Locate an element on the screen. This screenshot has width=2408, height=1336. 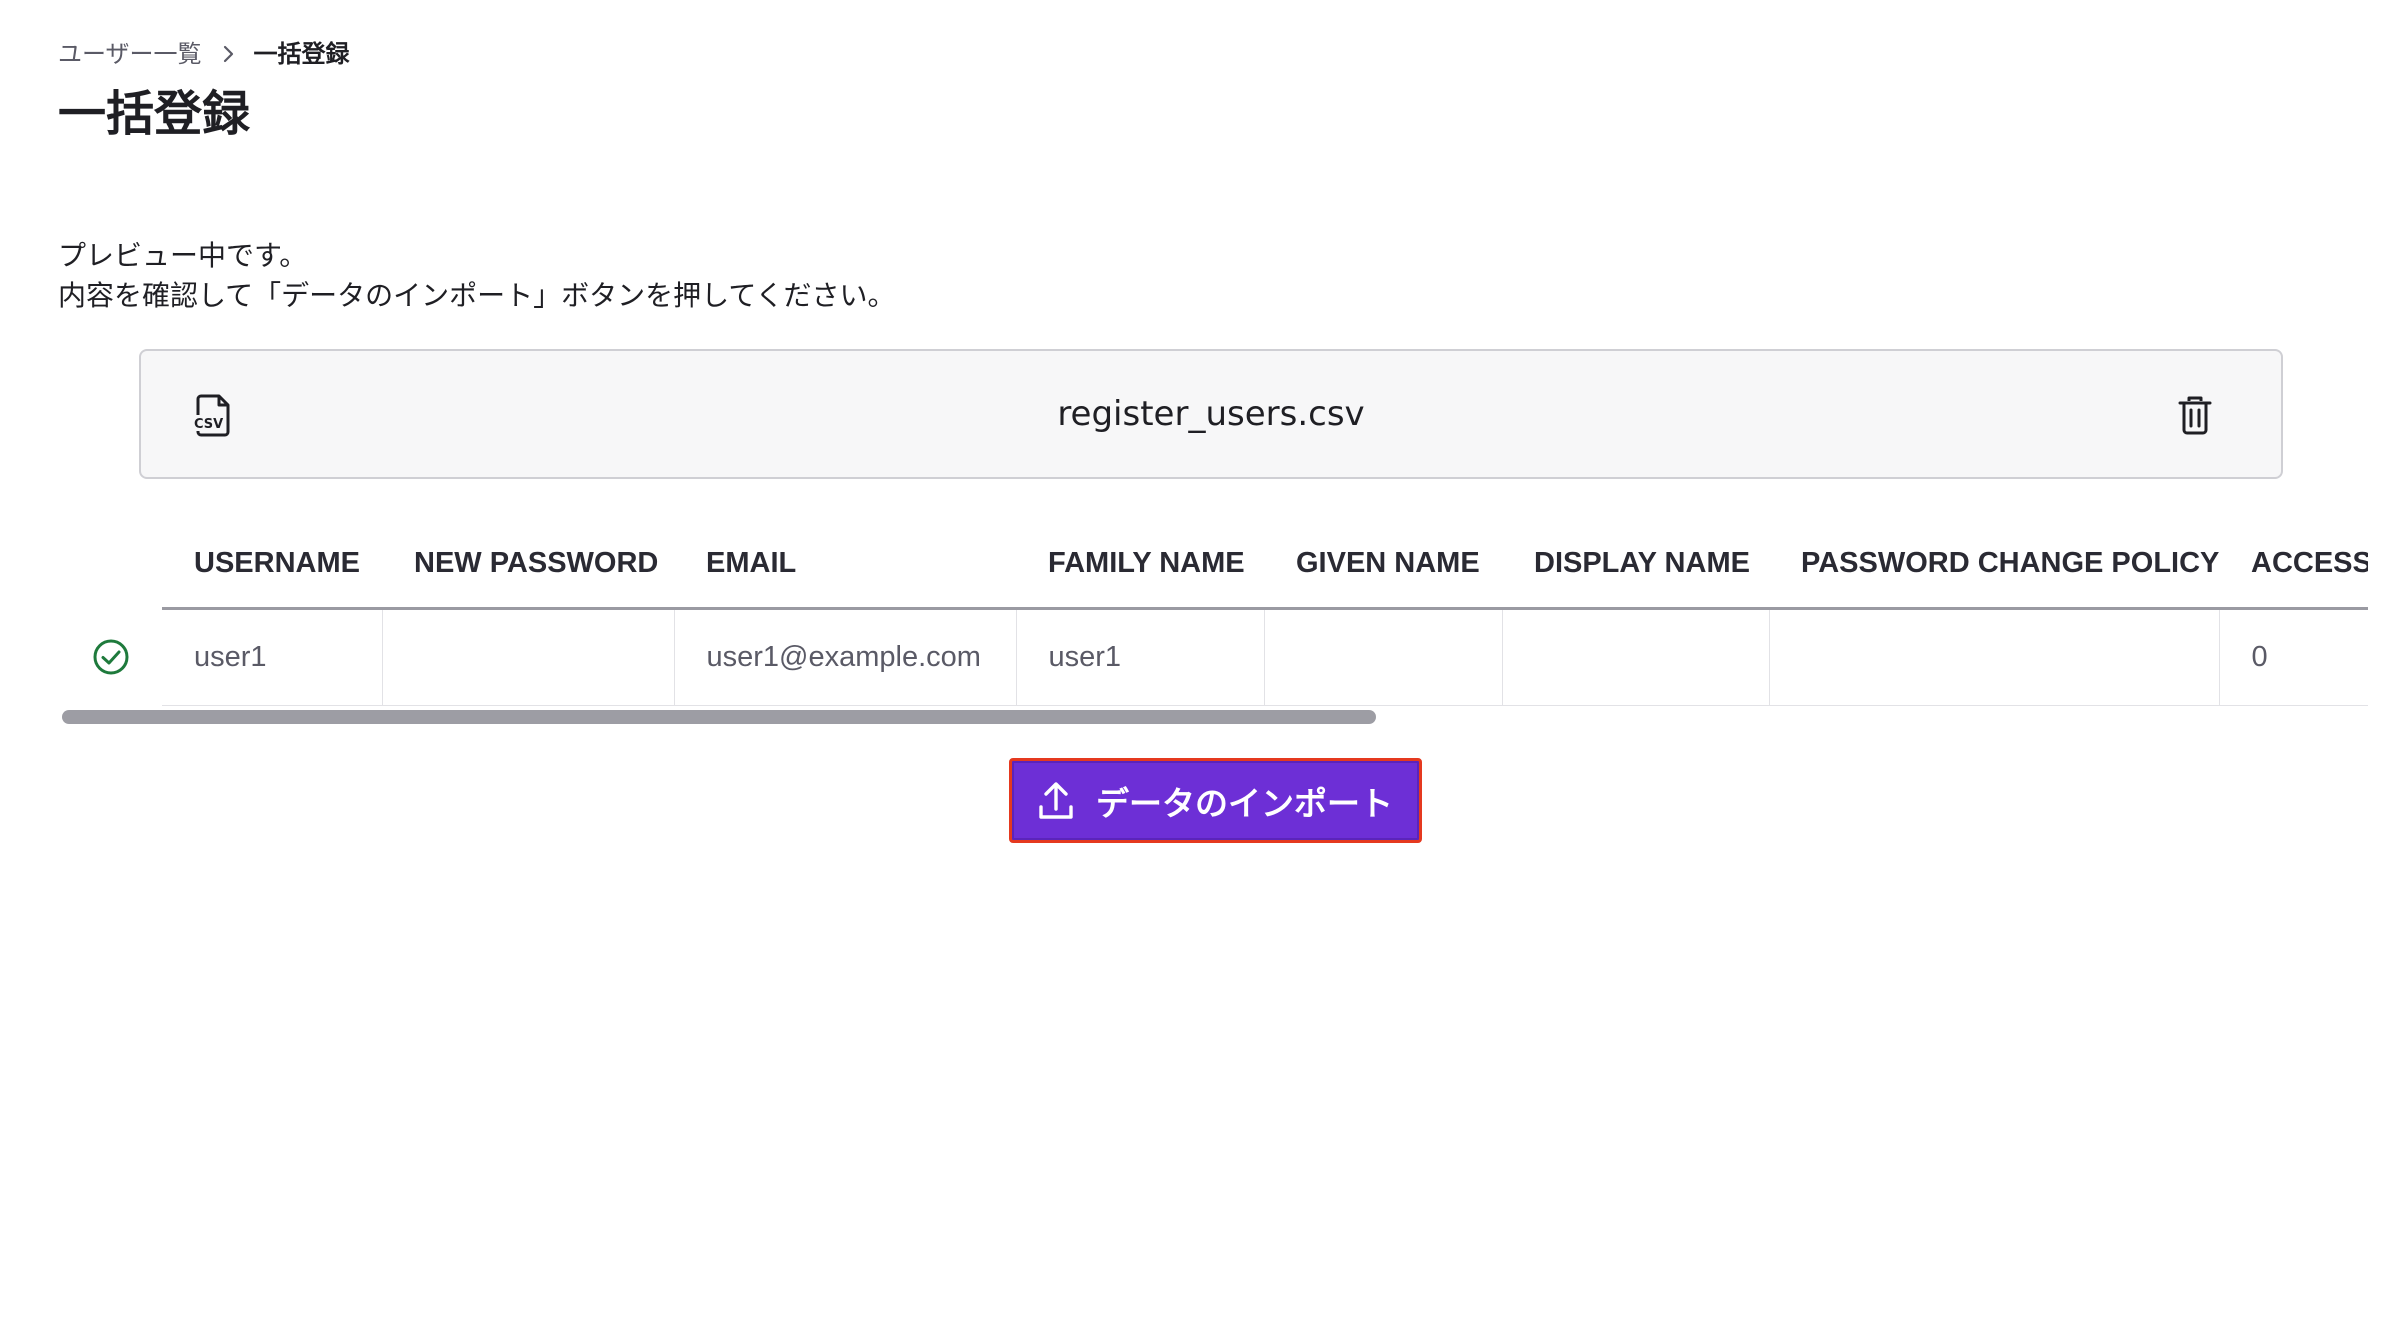
preview-message-line-2: 内容を確認して「データのインポート」ボタンを押してください。 is located at coordinates (477, 295).